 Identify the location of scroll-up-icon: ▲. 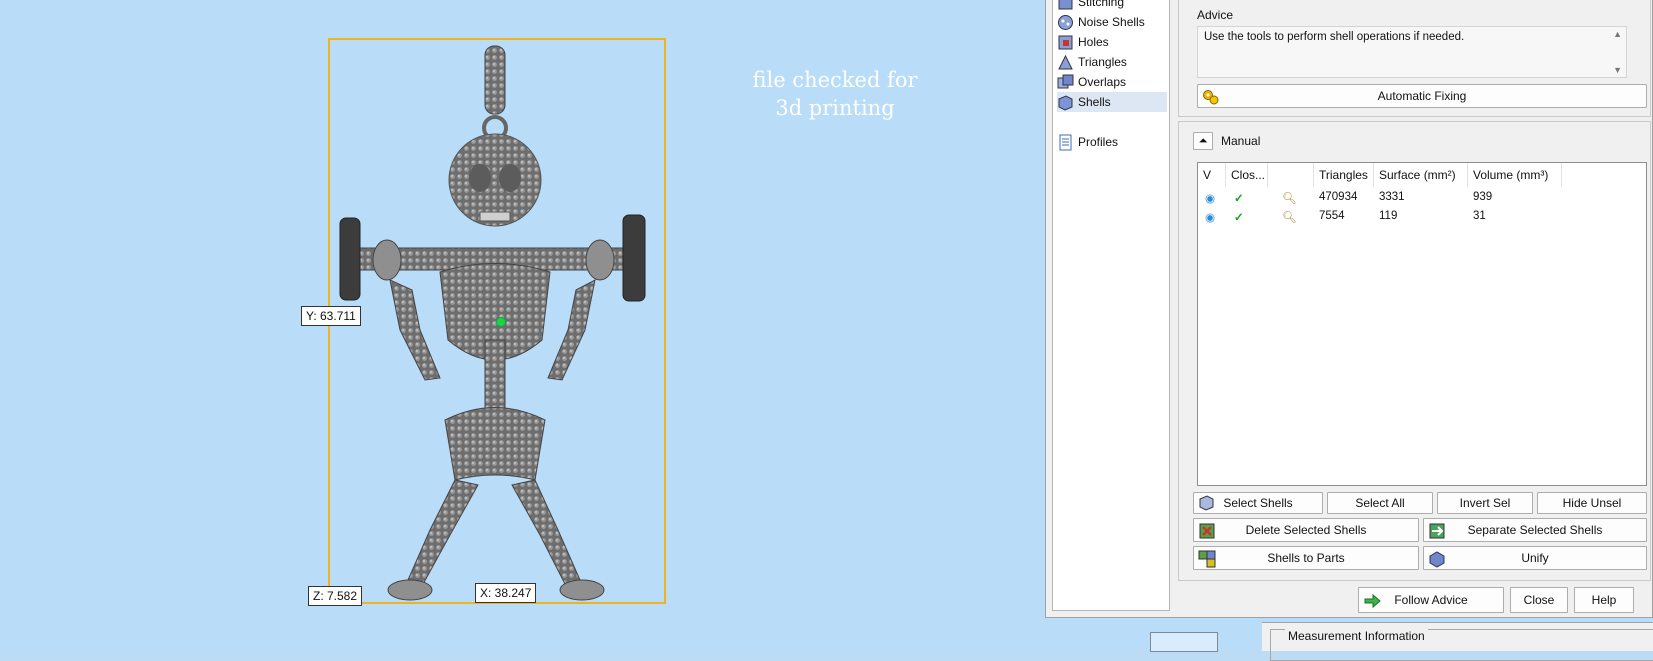
(1617, 34).